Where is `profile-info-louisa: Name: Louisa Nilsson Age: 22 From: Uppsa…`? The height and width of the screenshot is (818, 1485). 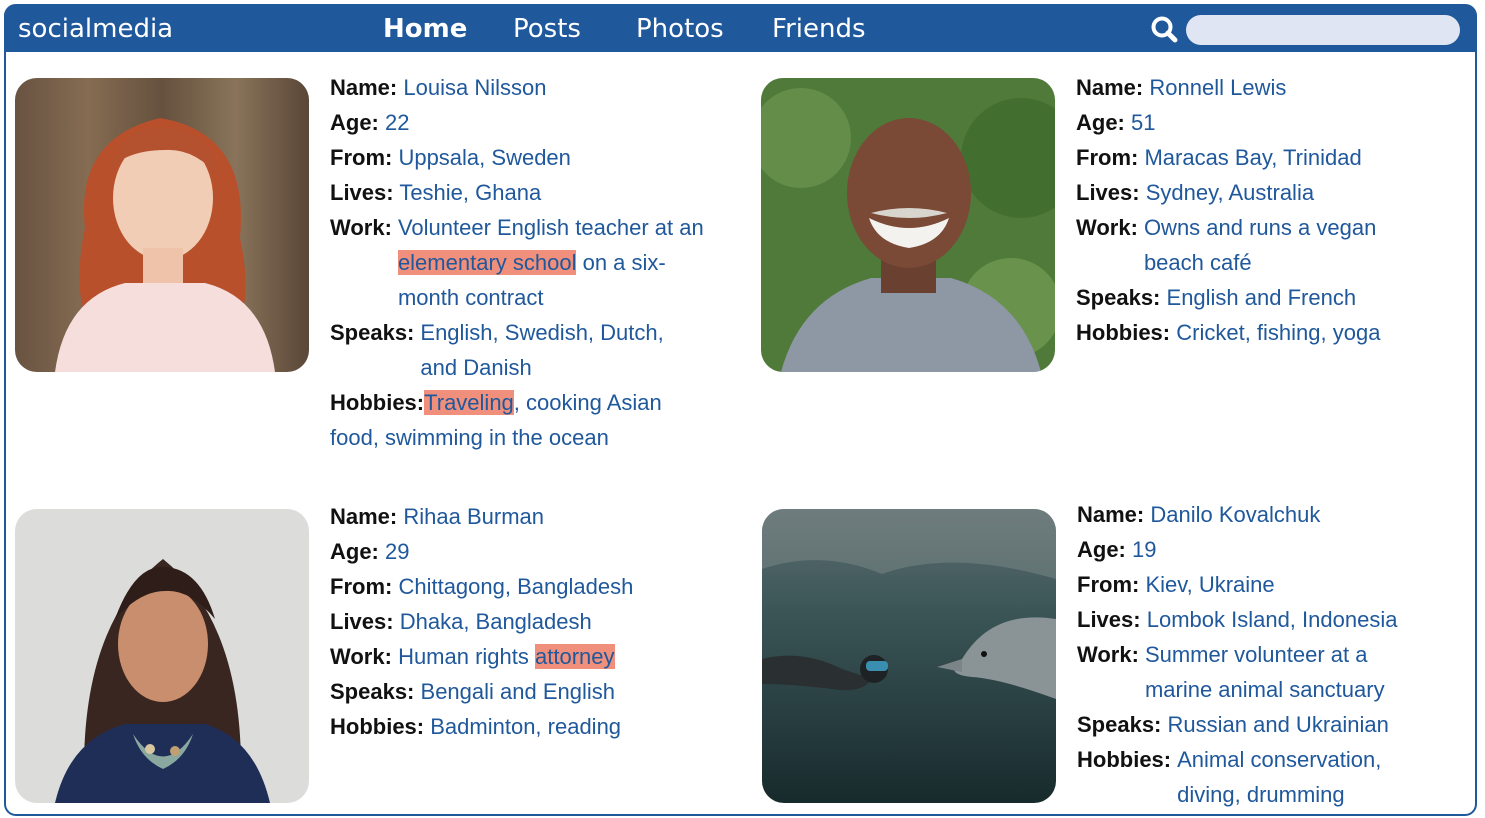
profile-info-louisa: Name: Louisa Nilsson Age: 22 From: Uppsa… is located at coordinates (530, 262).